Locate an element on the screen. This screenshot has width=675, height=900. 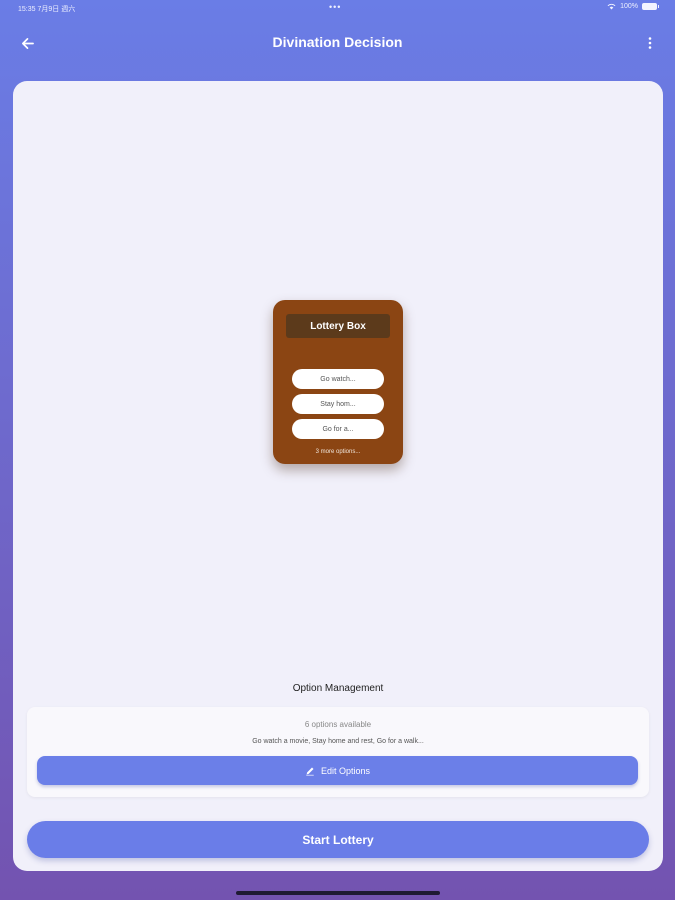
option-management-title: Option Management is located at coordinates (338, 688).